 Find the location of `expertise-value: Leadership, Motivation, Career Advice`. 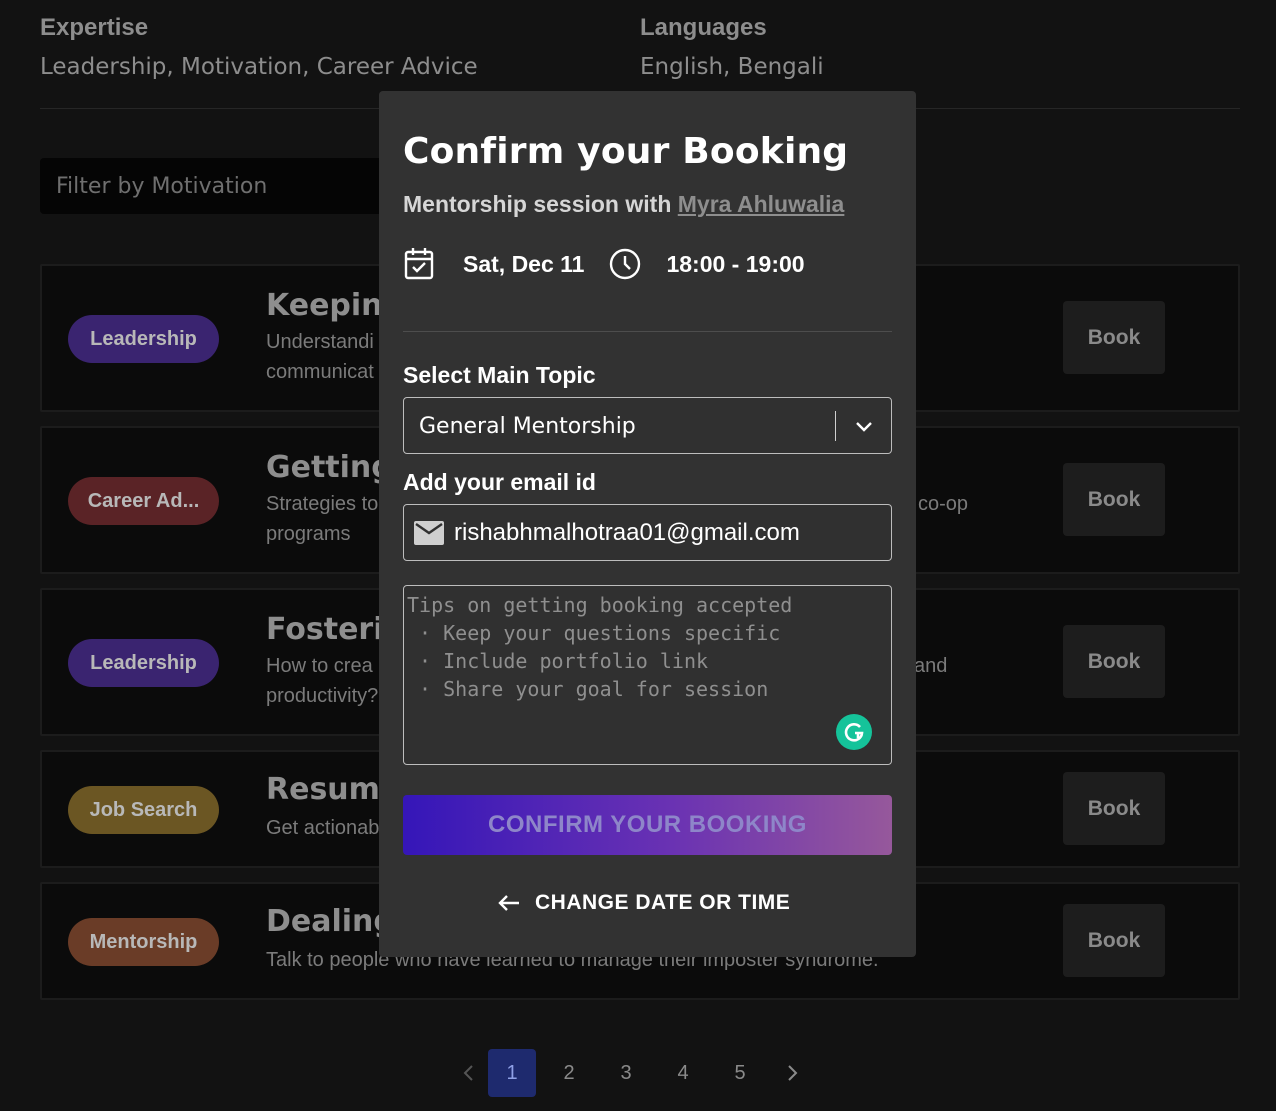

expertise-value: Leadership, Motivation, Career Advice is located at coordinates (259, 67).